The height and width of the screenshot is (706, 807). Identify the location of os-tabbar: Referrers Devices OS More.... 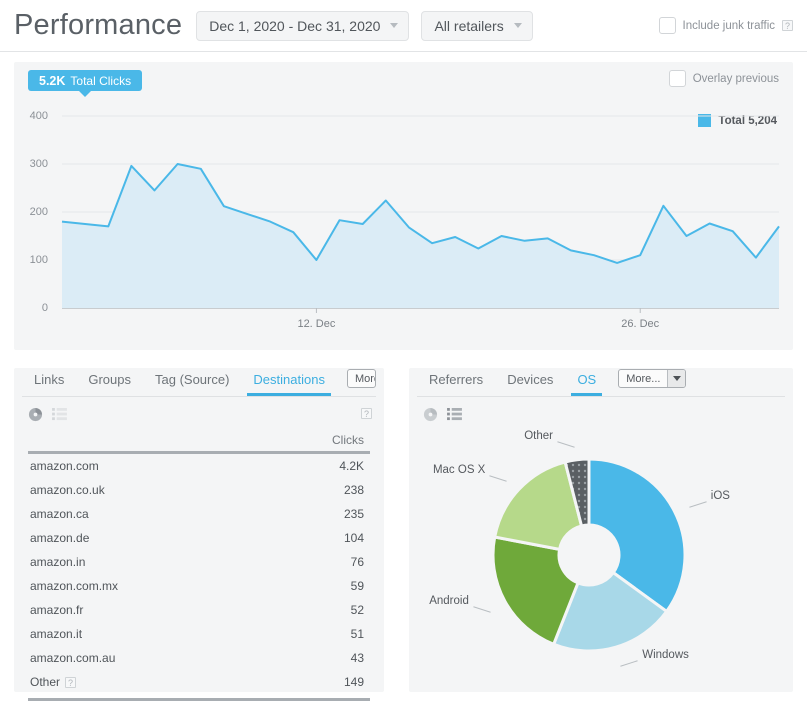
(601, 382).